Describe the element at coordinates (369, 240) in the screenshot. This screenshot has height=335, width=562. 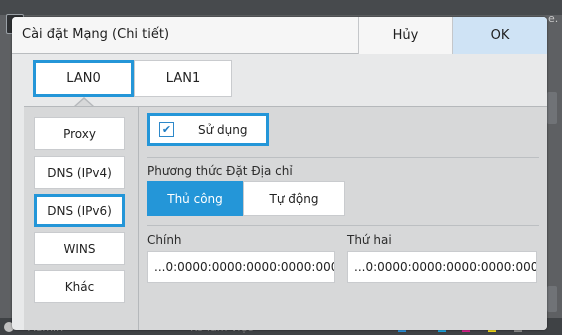
I see `secondary-dns-label: Thứ hai` at that location.